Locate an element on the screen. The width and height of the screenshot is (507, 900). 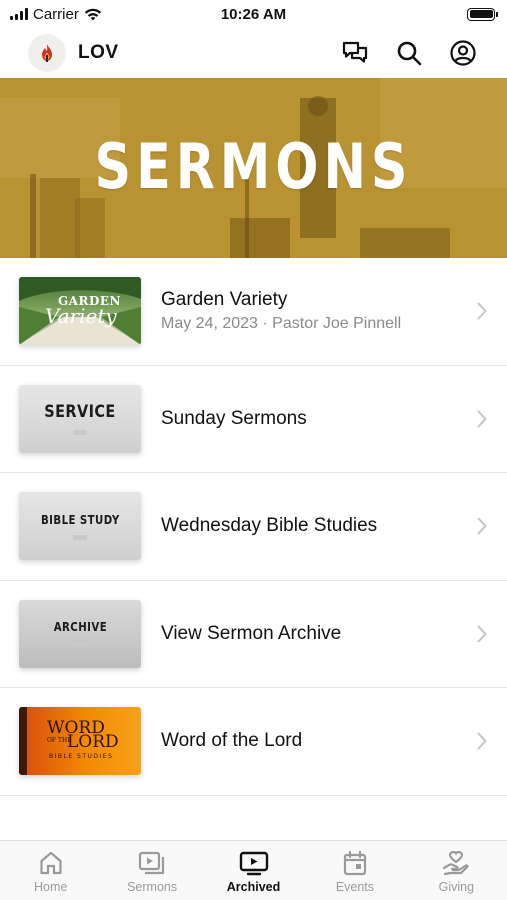
wifi-icon is located at coordinates (93, 14).